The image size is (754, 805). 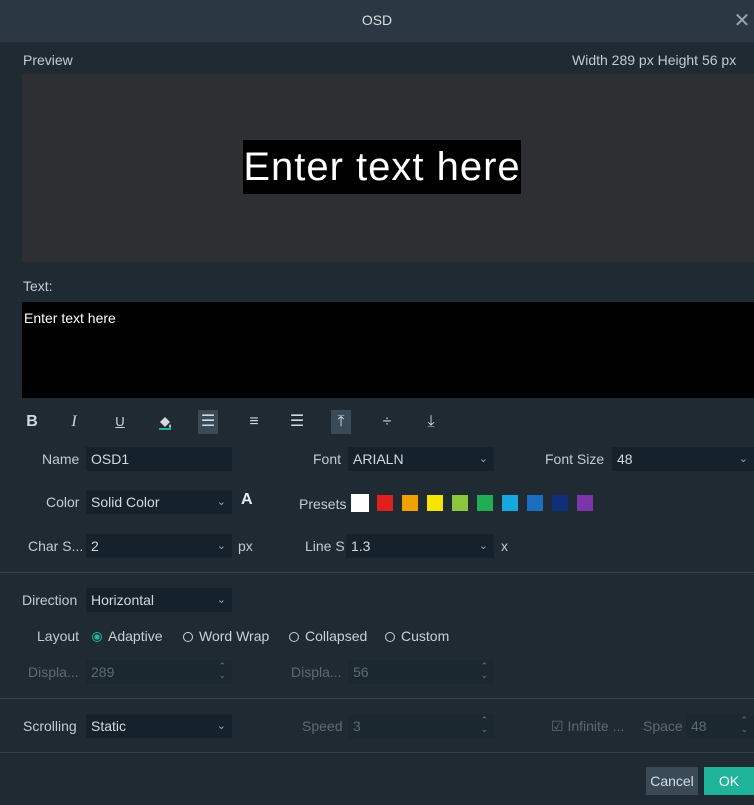 What do you see at coordinates (159, 672) in the screenshot?
I see `display-width-input: 289 ⌃ ⌄` at bounding box center [159, 672].